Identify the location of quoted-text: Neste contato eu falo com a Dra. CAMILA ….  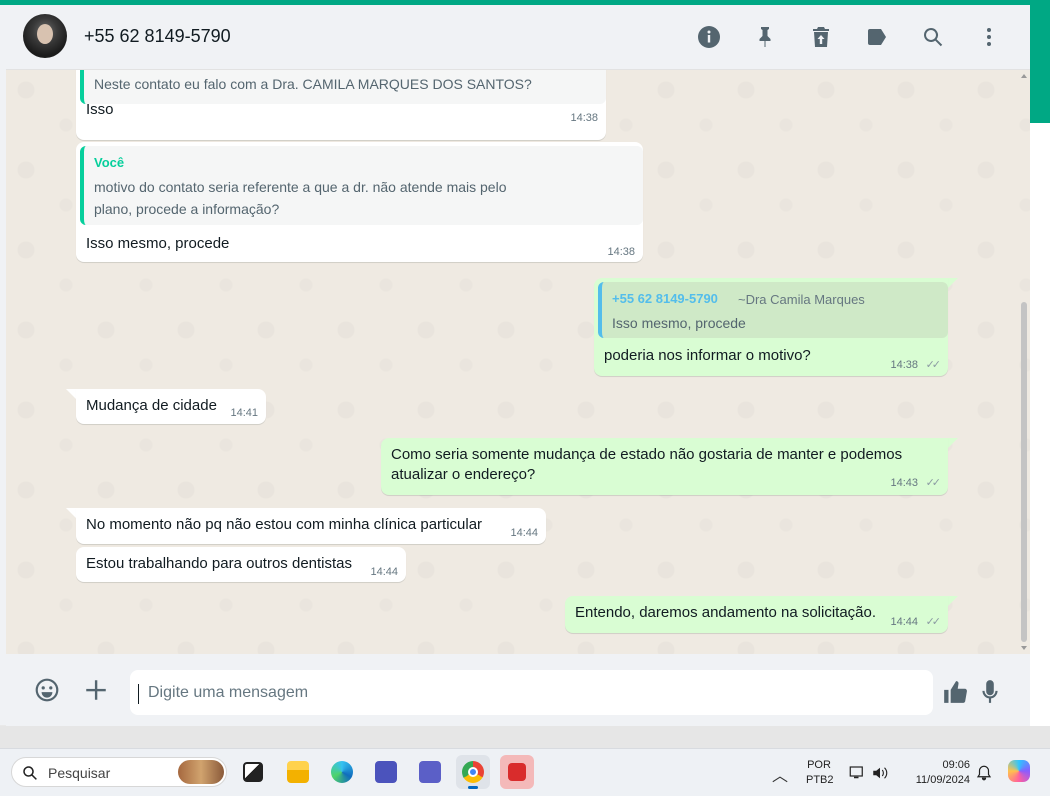
(313, 84).